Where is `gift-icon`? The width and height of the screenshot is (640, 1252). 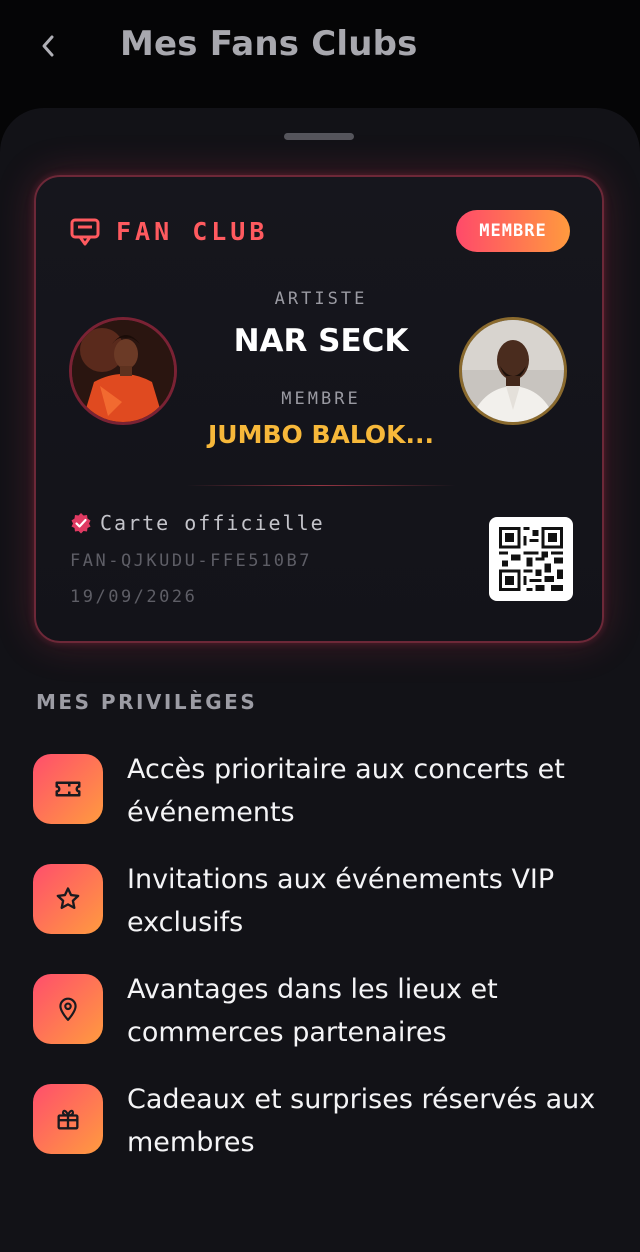 gift-icon is located at coordinates (68, 1119).